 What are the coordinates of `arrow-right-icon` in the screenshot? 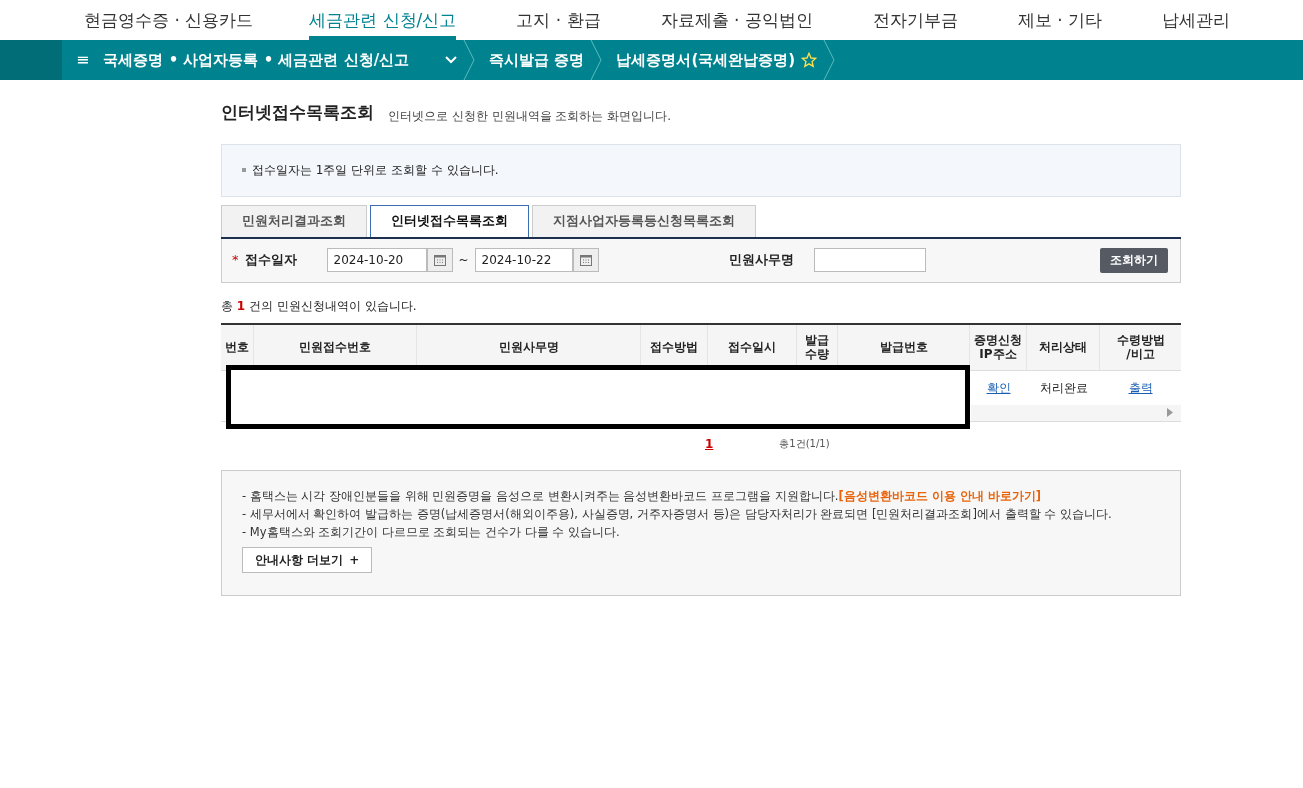 It's located at (1170, 412).